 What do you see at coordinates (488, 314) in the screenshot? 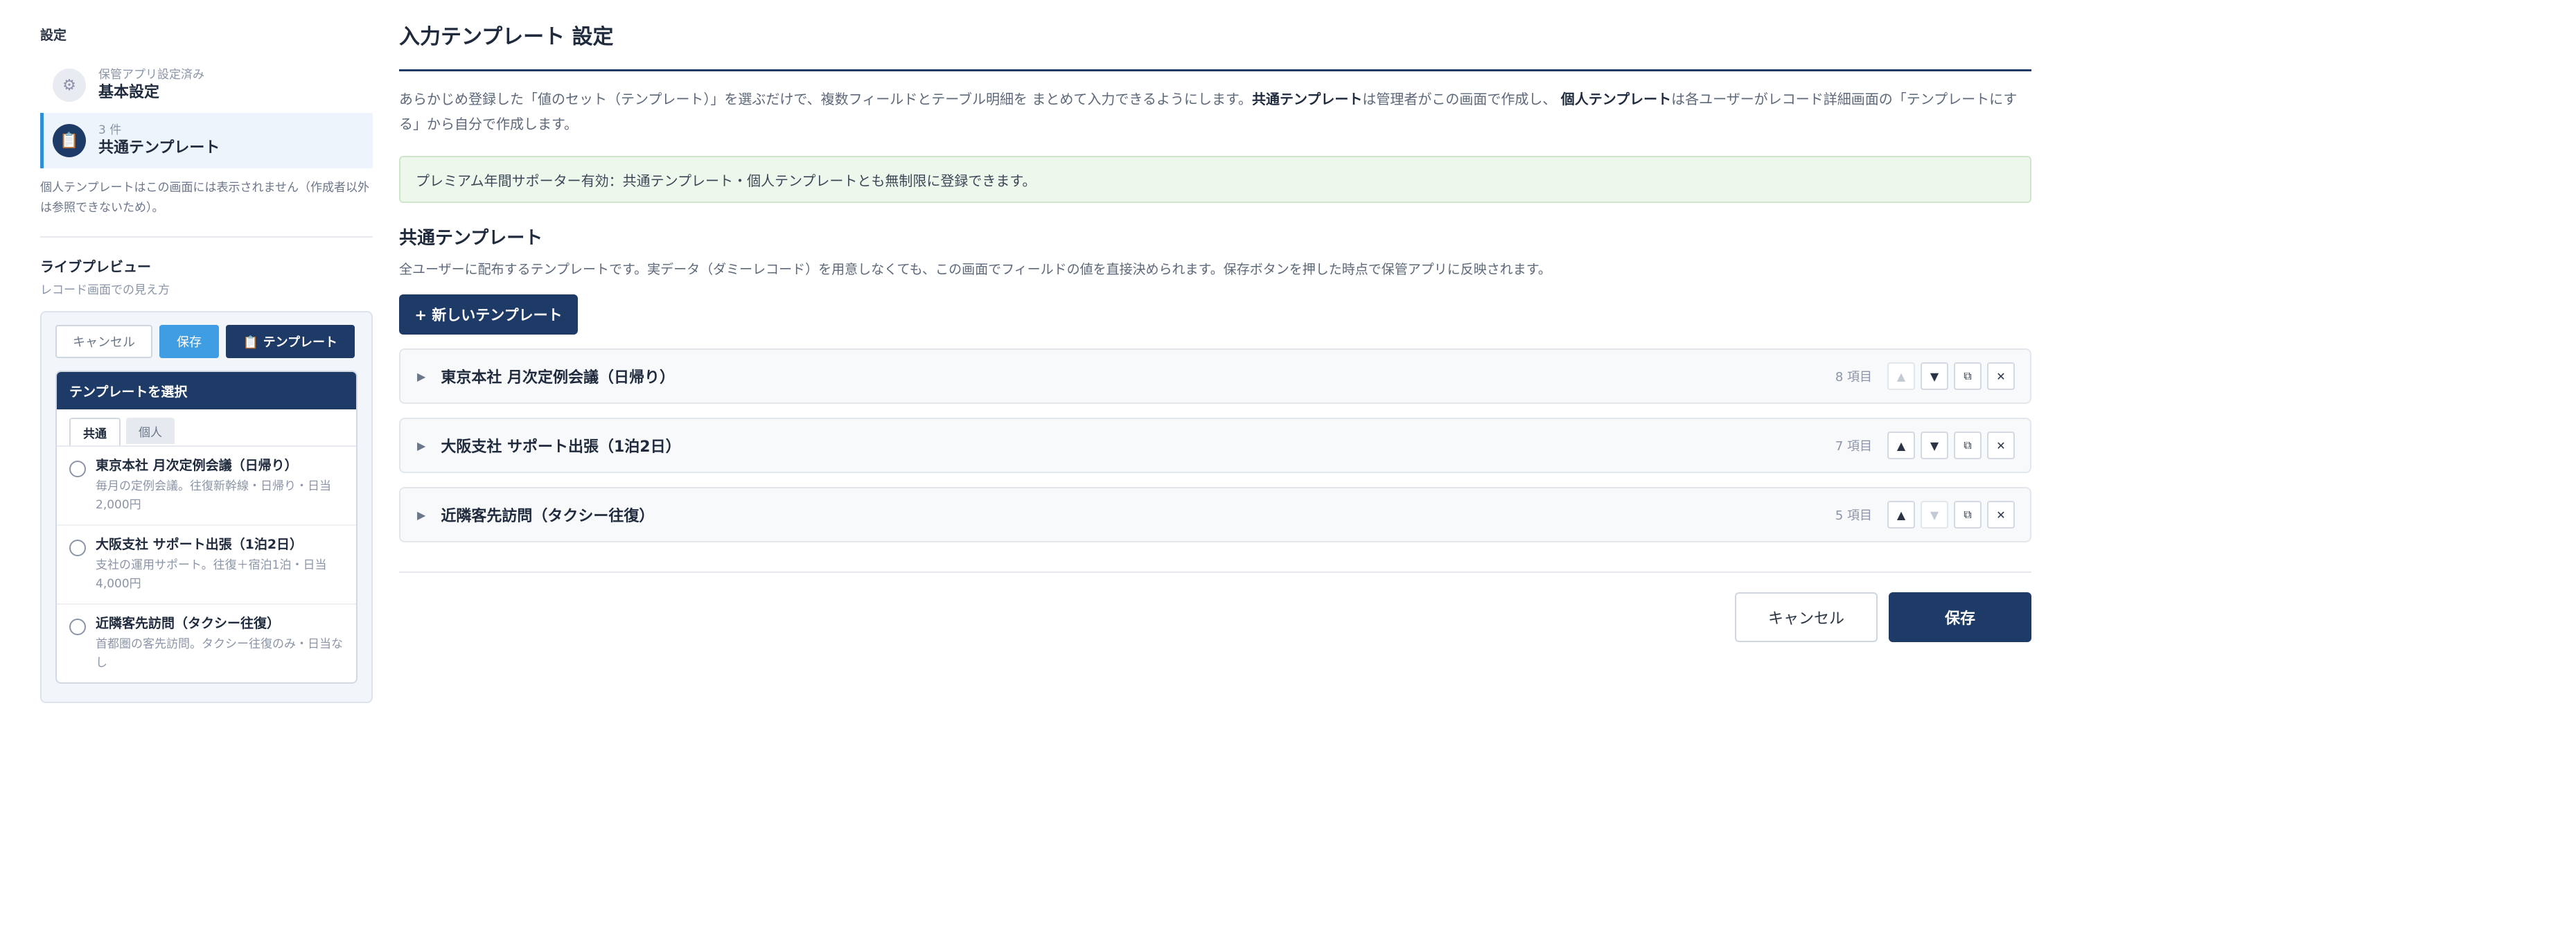
I see `new-template-button: + 新しいテンプレート` at bounding box center [488, 314].